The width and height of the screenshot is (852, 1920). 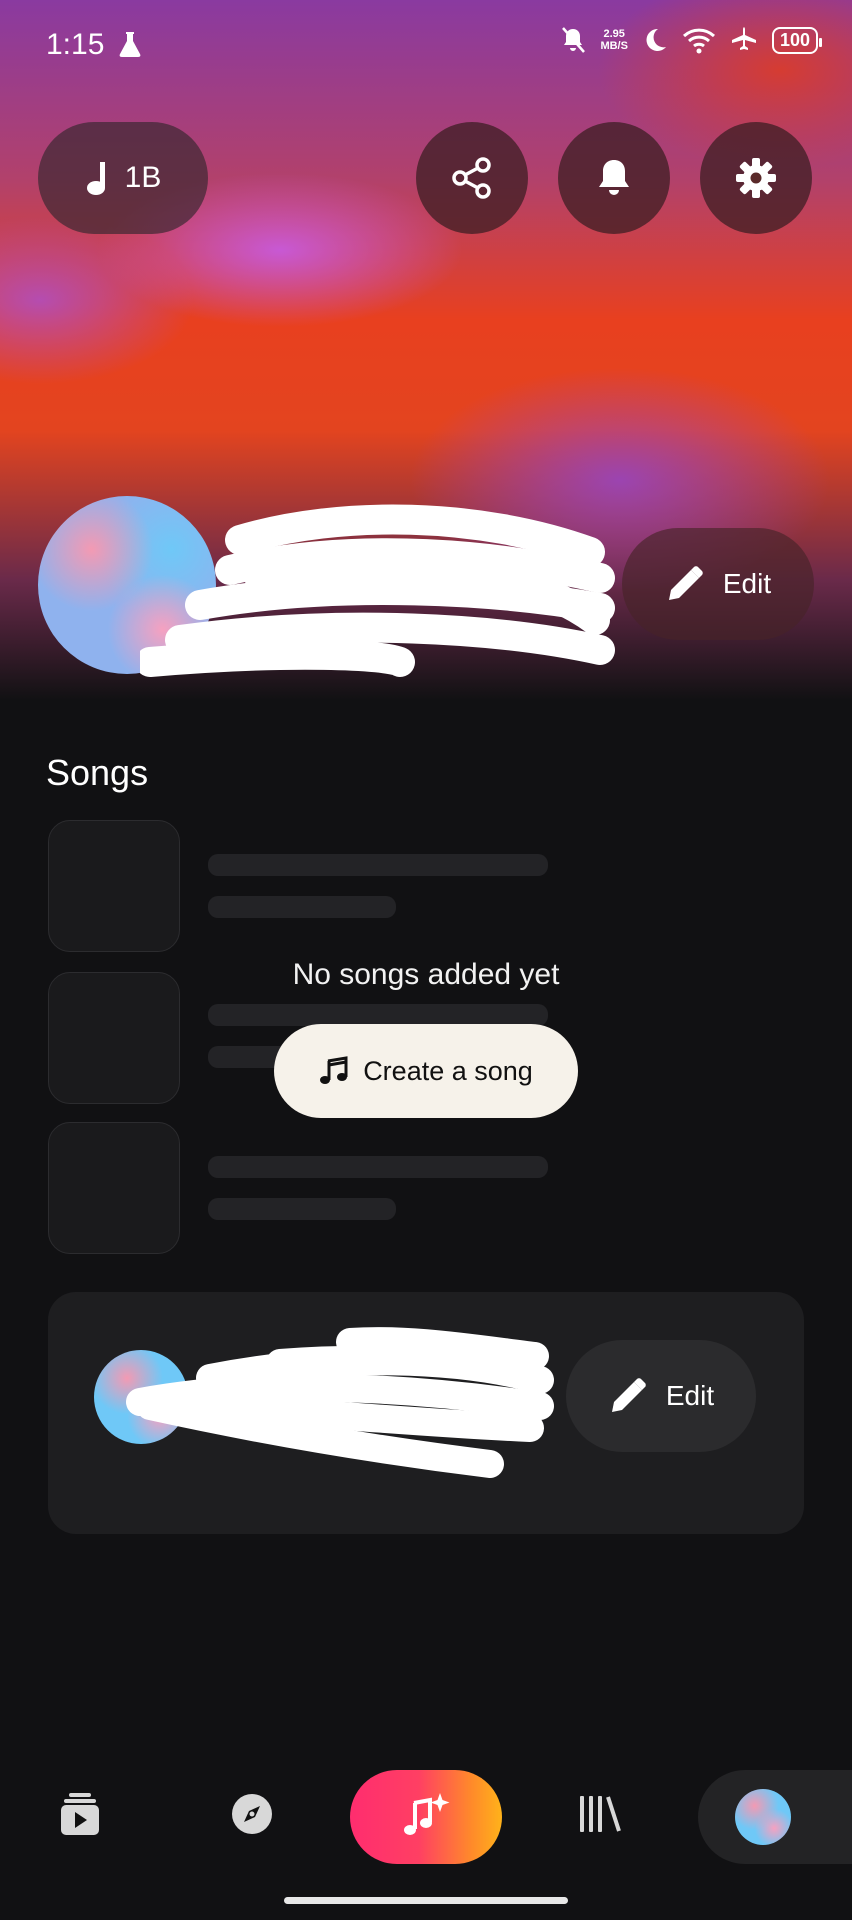 What do you see at coordinates (797, 40) in the screenshot?
I see `battery-indicator: 100` at bounding box center [797, 40].